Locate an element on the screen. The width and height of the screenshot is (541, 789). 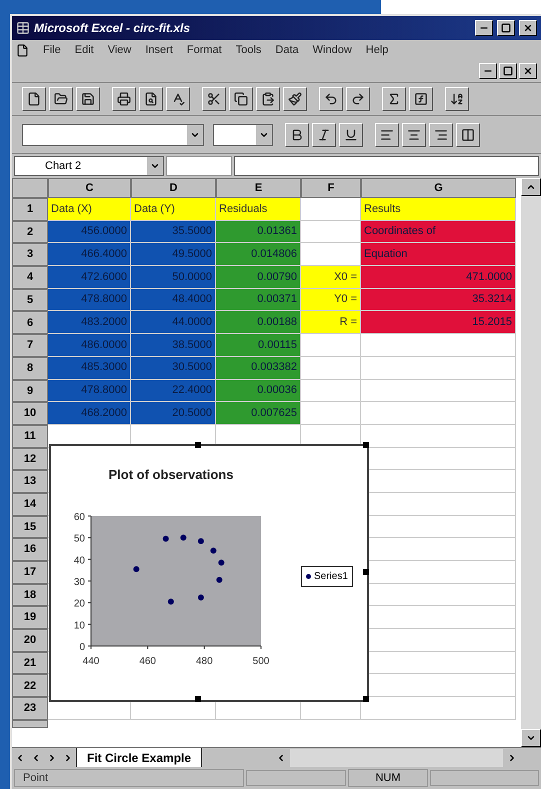
undo-button is located at coordinates (331, 99).